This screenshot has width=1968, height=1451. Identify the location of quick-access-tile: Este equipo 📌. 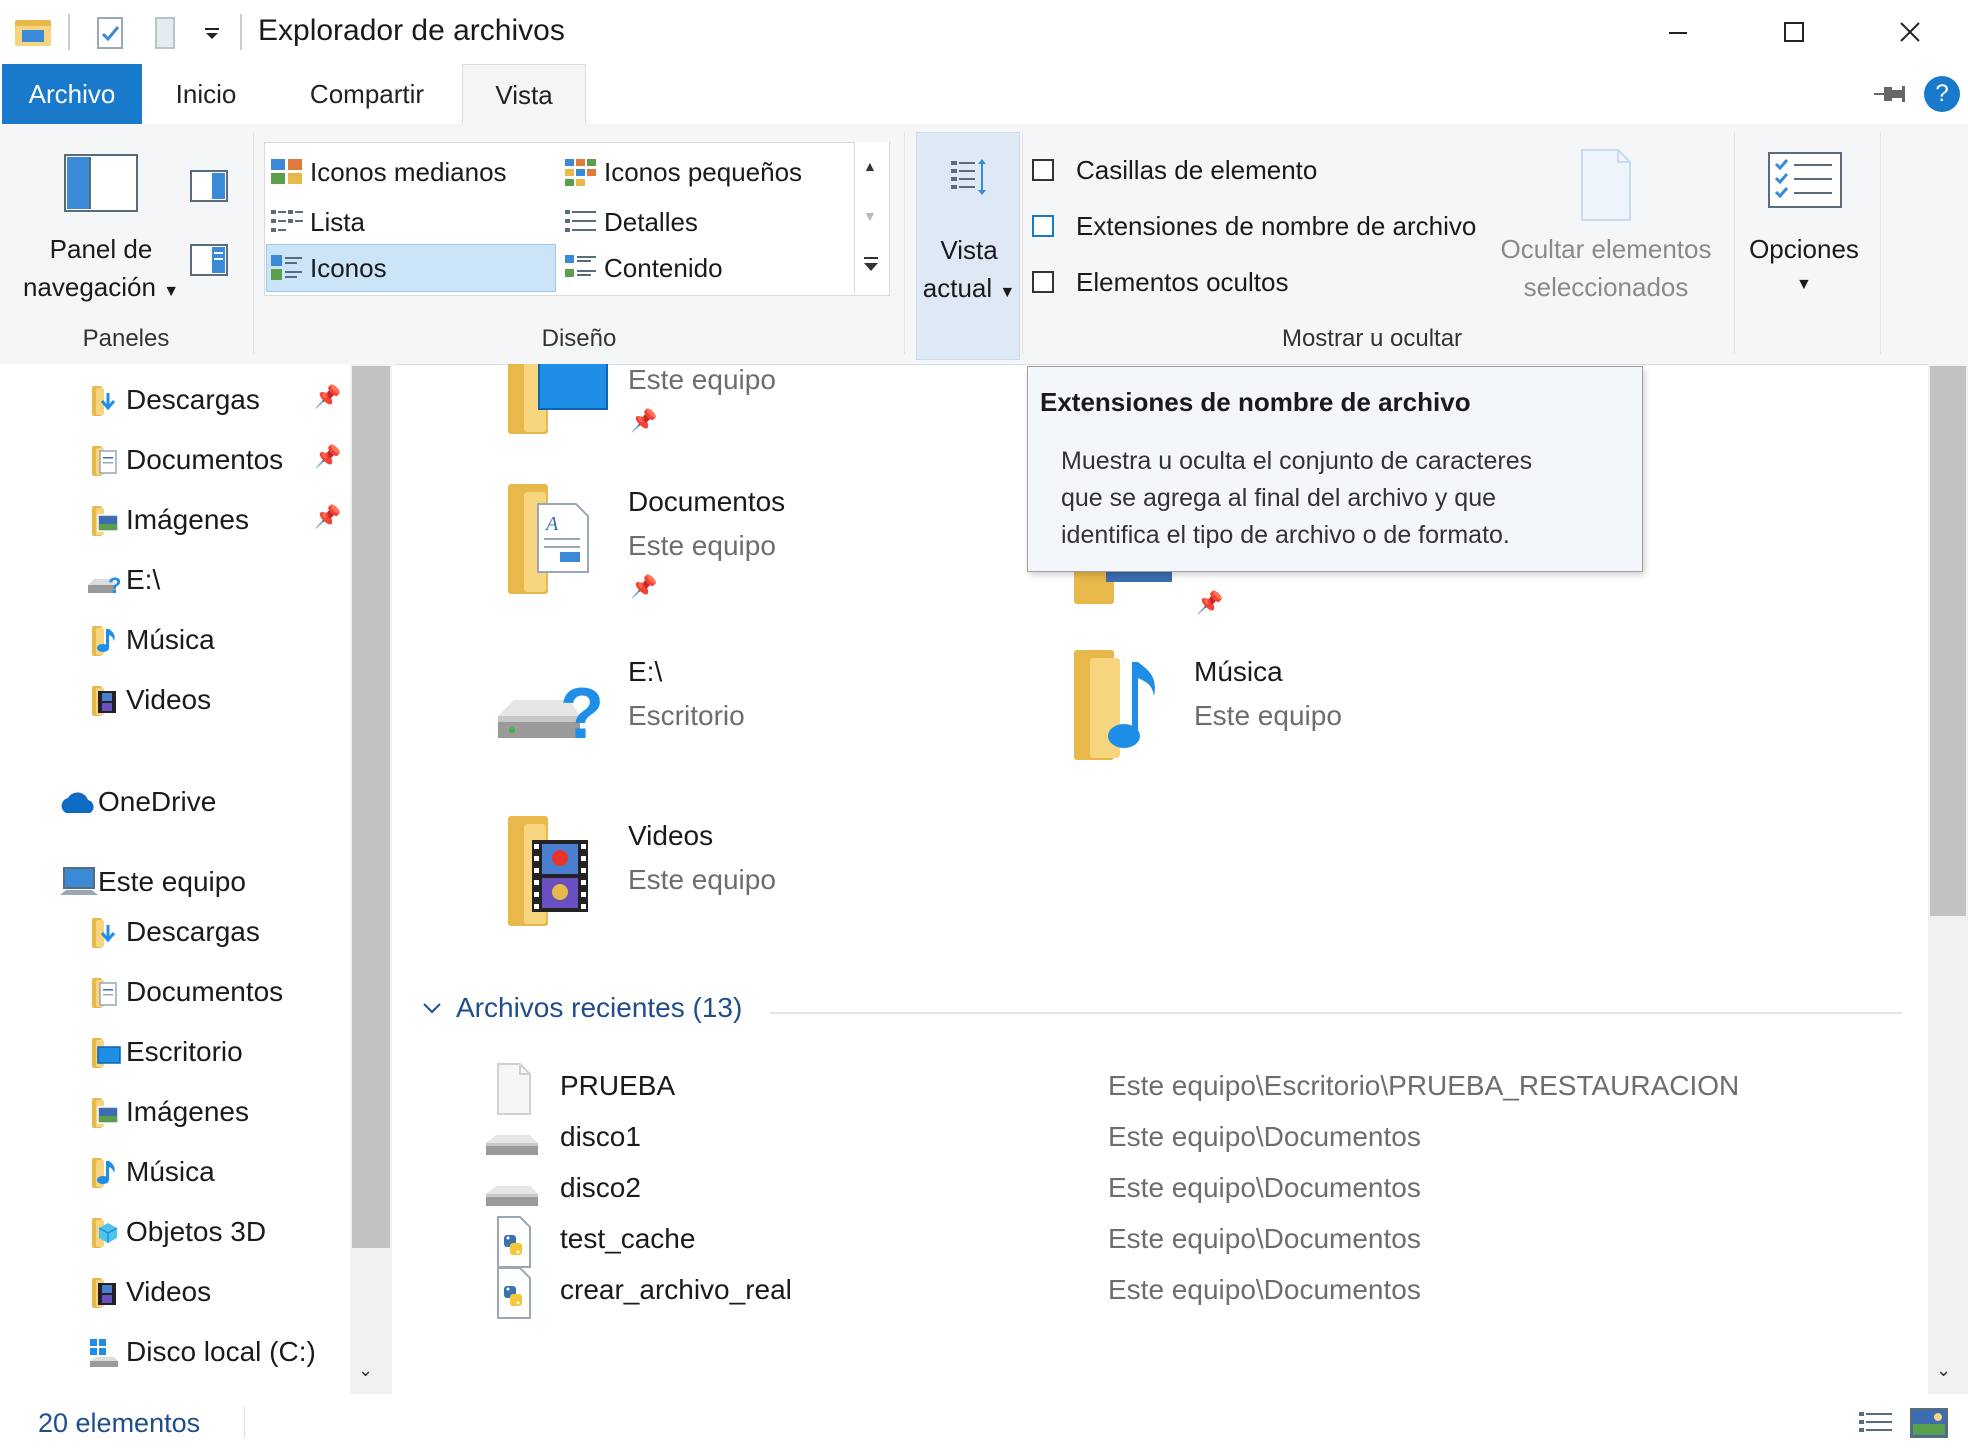
(764, 414).